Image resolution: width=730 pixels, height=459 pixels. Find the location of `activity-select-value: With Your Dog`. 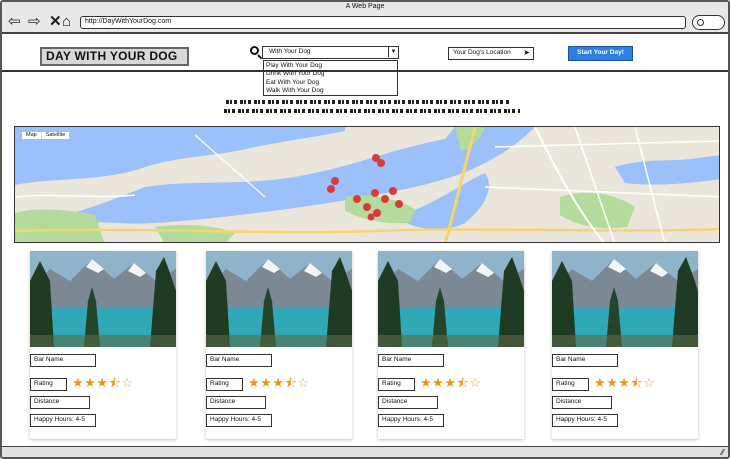

activity-select-value: With Your Dog is located at coordinates (290, 51).